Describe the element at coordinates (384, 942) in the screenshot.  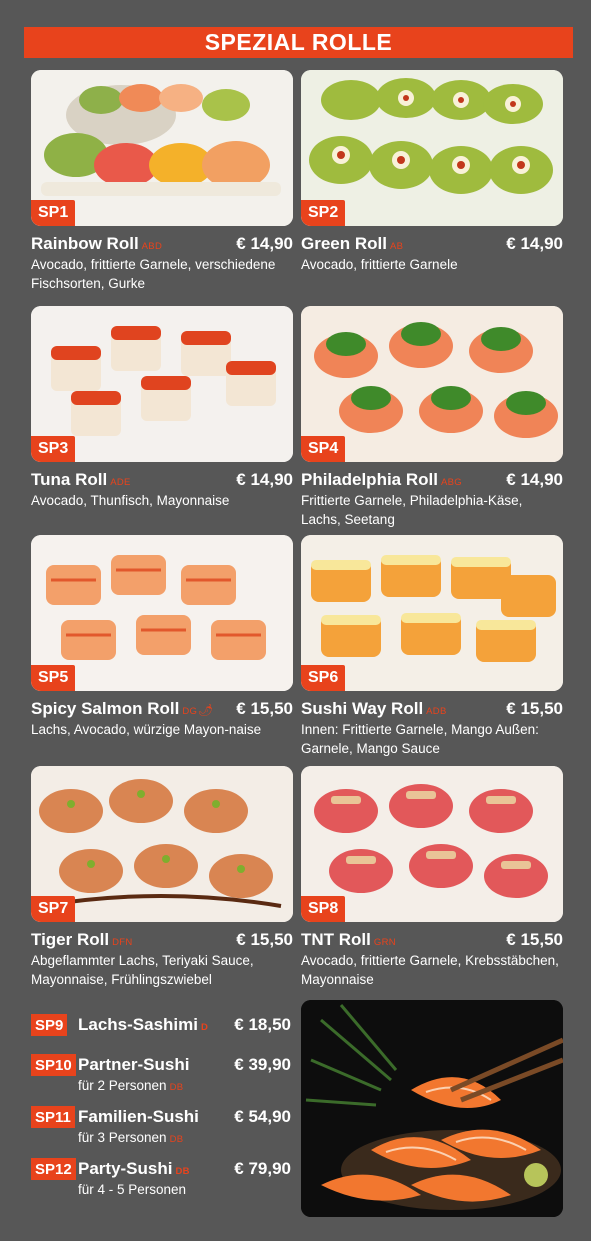
I see `allergen-codes: GRN` at that location.